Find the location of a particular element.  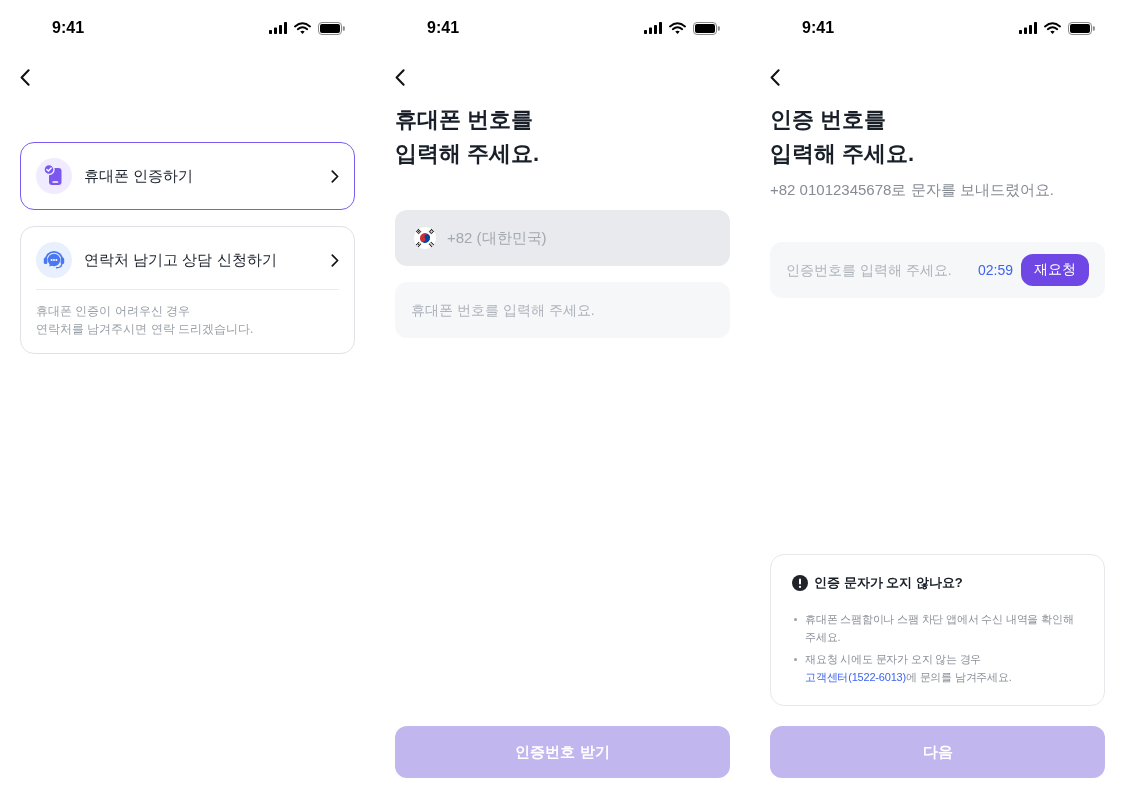

resend-button: 재요청 is located at coordinates (1055, 270).